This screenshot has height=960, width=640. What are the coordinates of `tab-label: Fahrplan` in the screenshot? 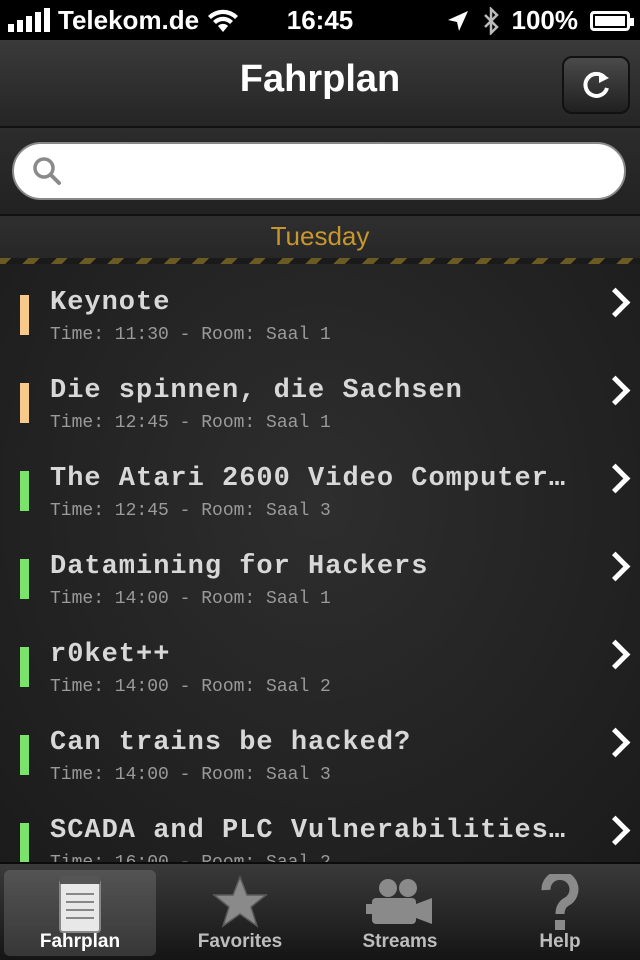 It's located at (80, 941).